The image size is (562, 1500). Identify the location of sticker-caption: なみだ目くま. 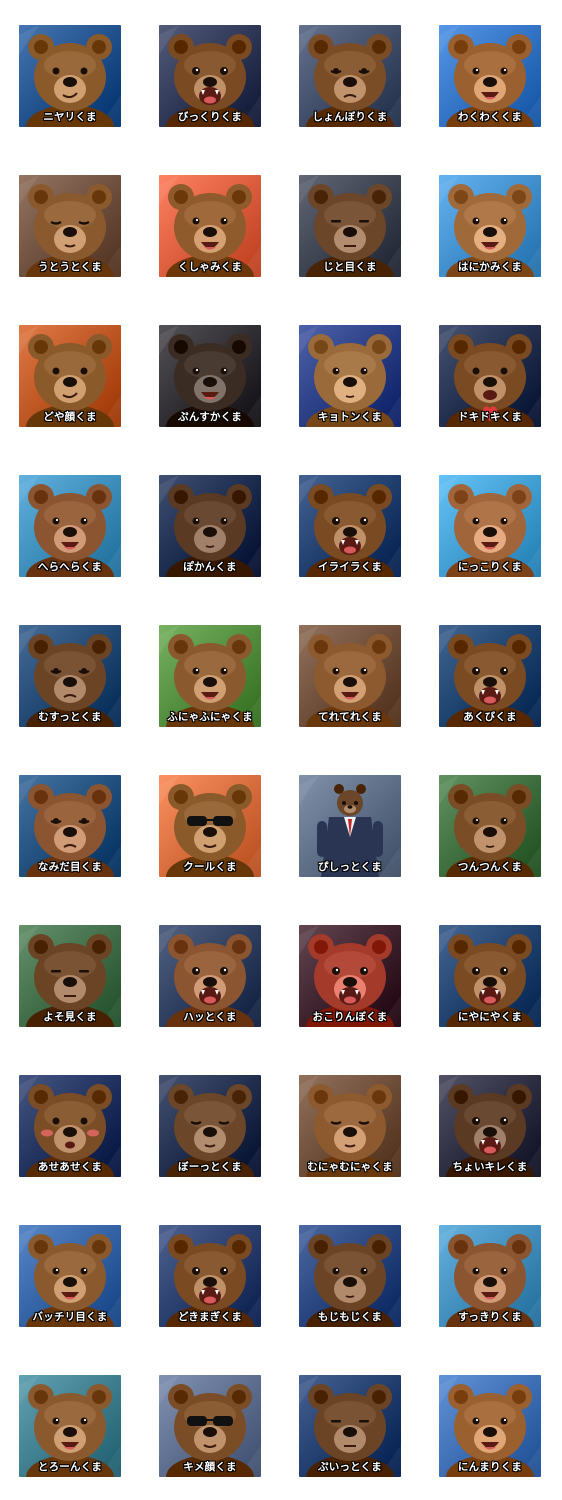
(70, 867).